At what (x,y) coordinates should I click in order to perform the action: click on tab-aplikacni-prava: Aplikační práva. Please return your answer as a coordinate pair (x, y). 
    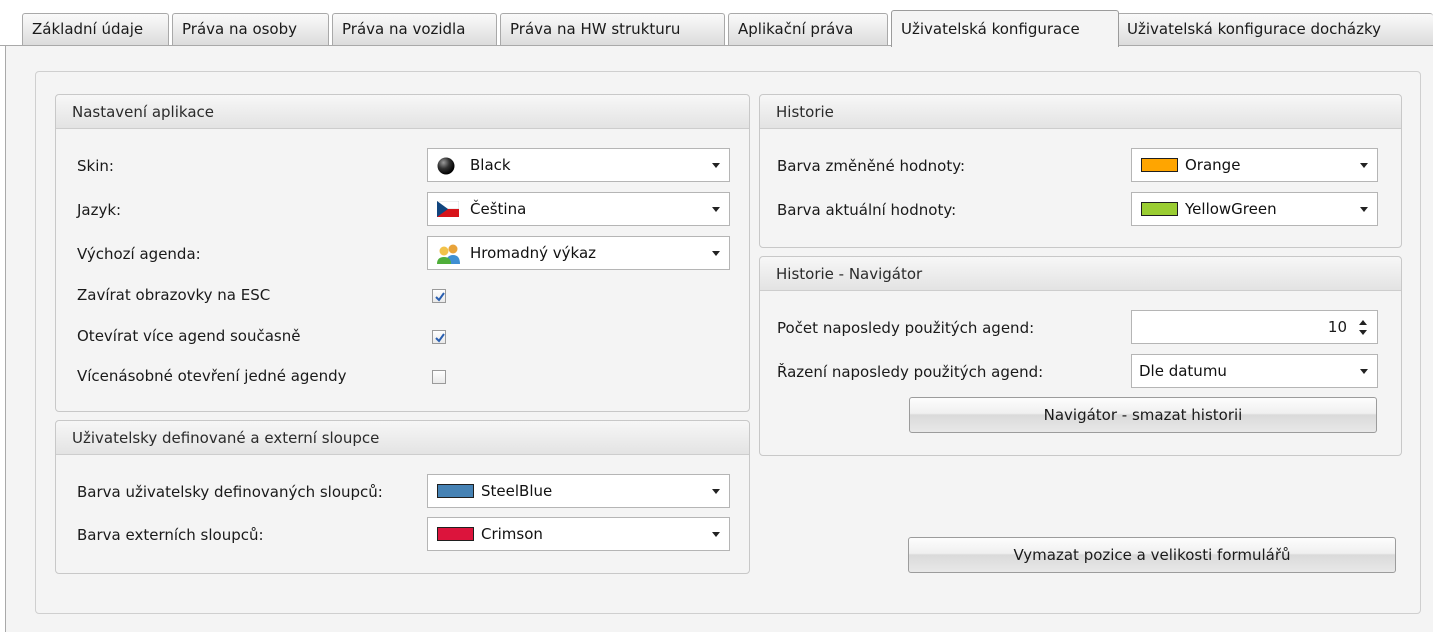
    Looking at the image, I should click on (808, 29).